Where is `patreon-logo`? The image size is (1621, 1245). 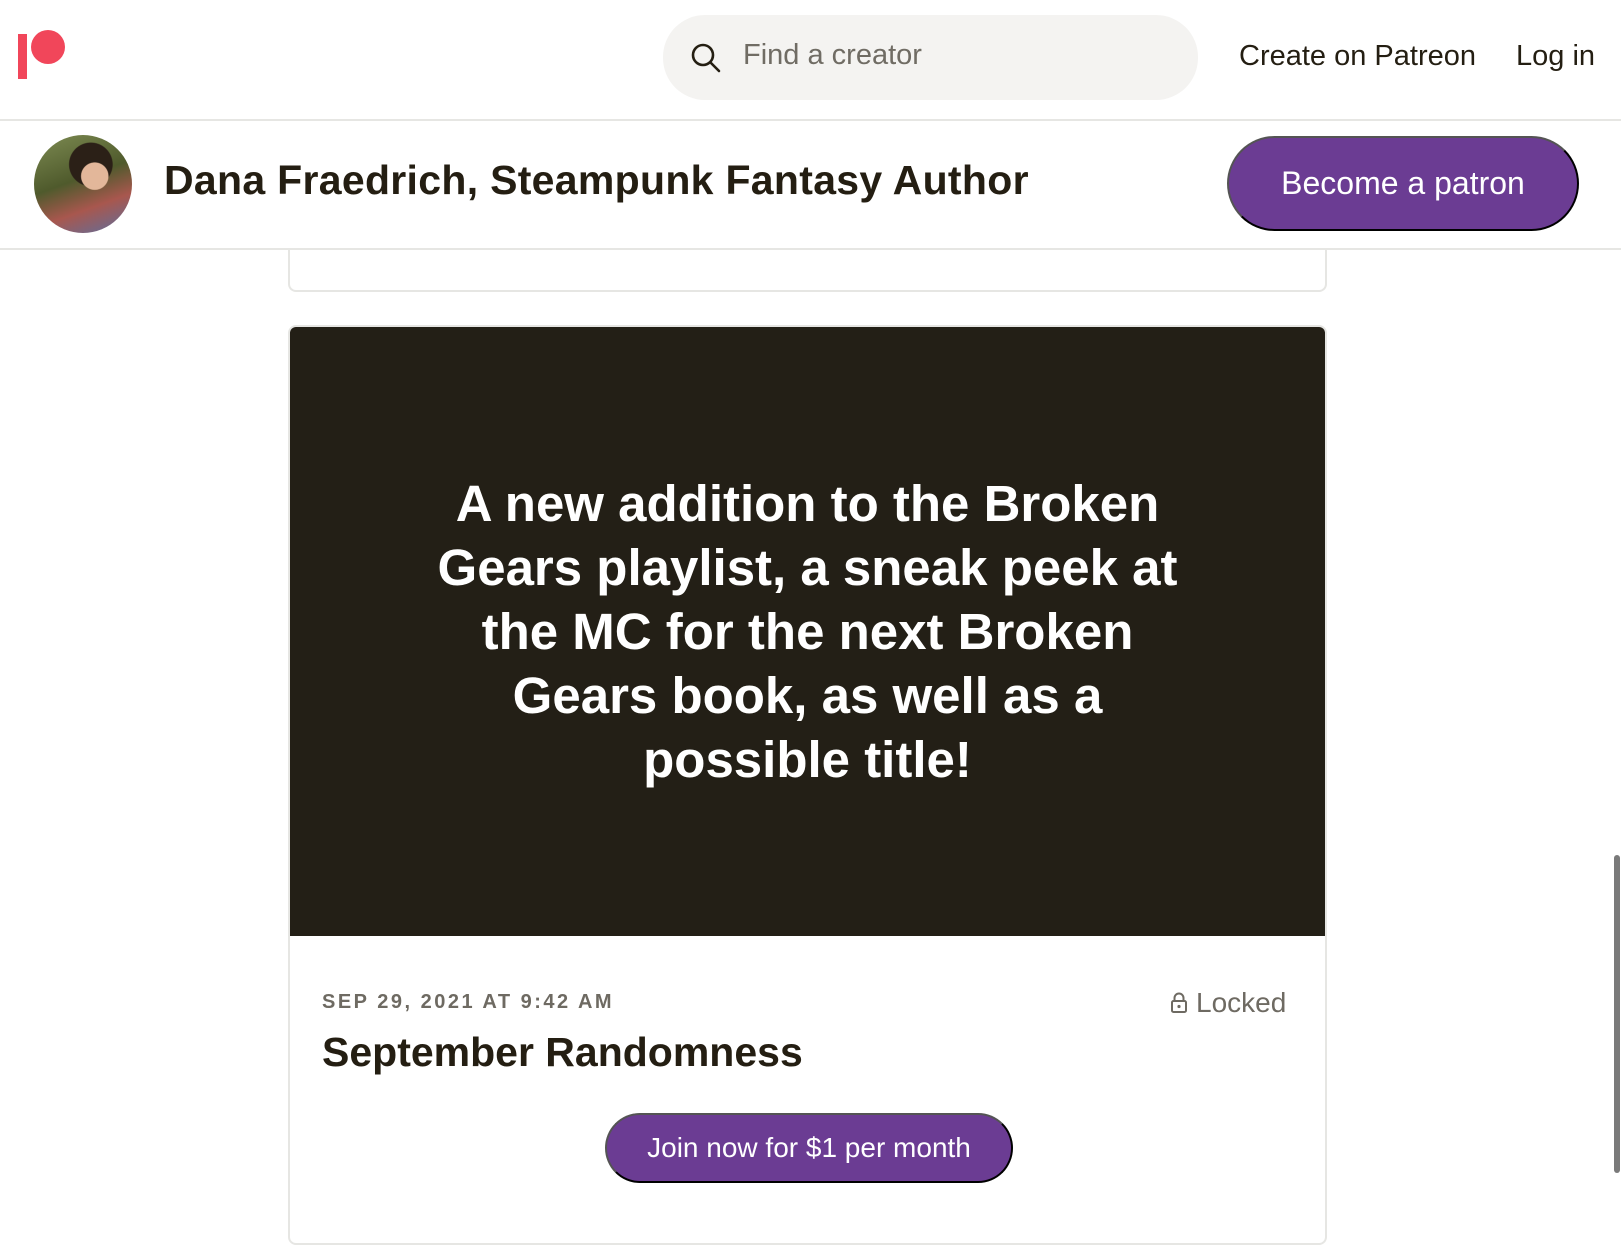 patreon-logo is located at coordinates (44, 56).